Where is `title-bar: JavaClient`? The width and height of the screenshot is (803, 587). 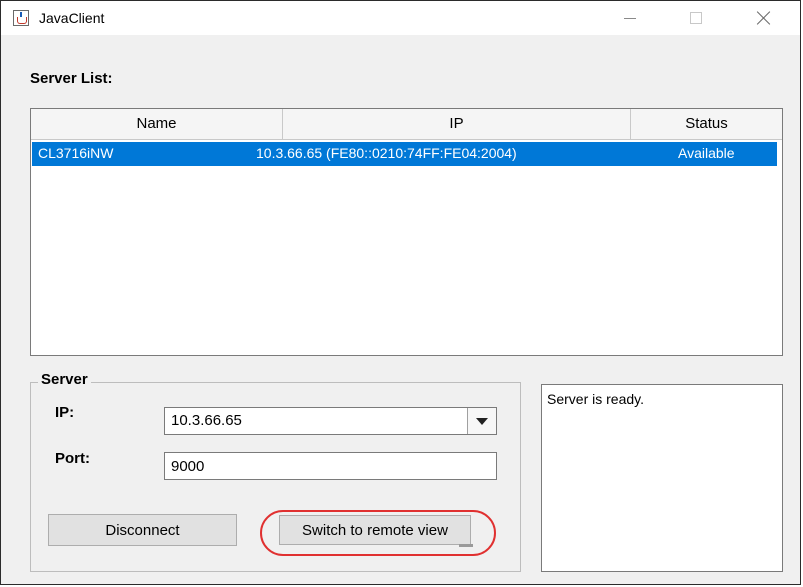 title-bar: JavaClient is located at coordinates (400, 18).